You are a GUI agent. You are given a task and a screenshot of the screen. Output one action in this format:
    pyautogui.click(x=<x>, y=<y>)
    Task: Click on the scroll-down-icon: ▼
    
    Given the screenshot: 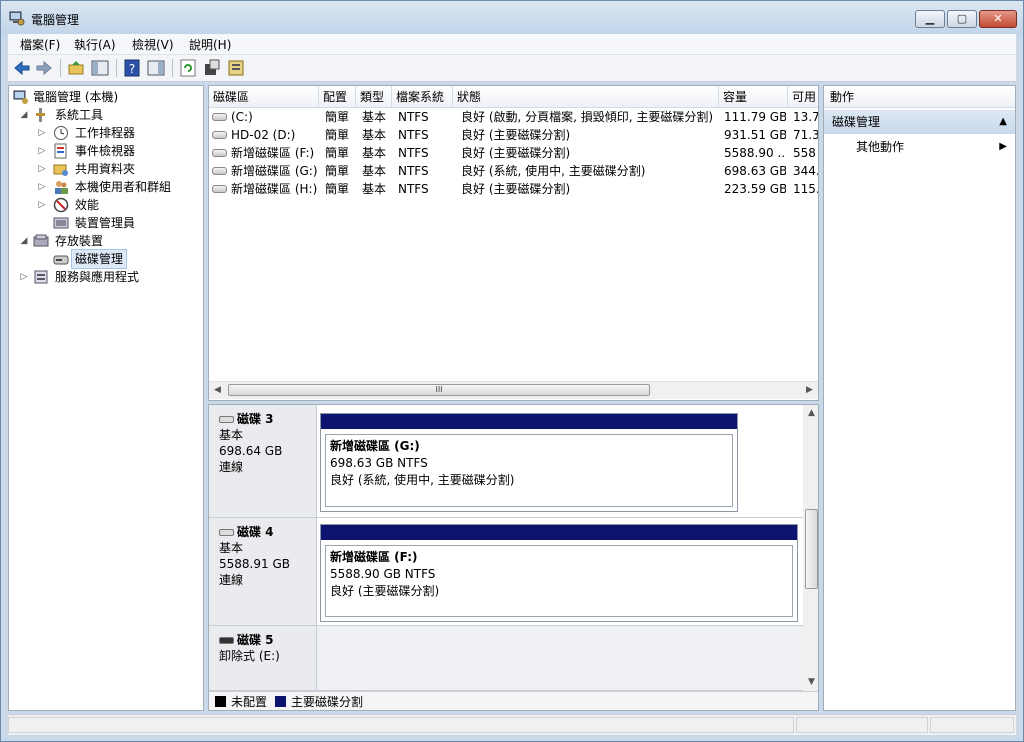 What is the action you would take?
    pyautogui.click(x=810, y=682)
    